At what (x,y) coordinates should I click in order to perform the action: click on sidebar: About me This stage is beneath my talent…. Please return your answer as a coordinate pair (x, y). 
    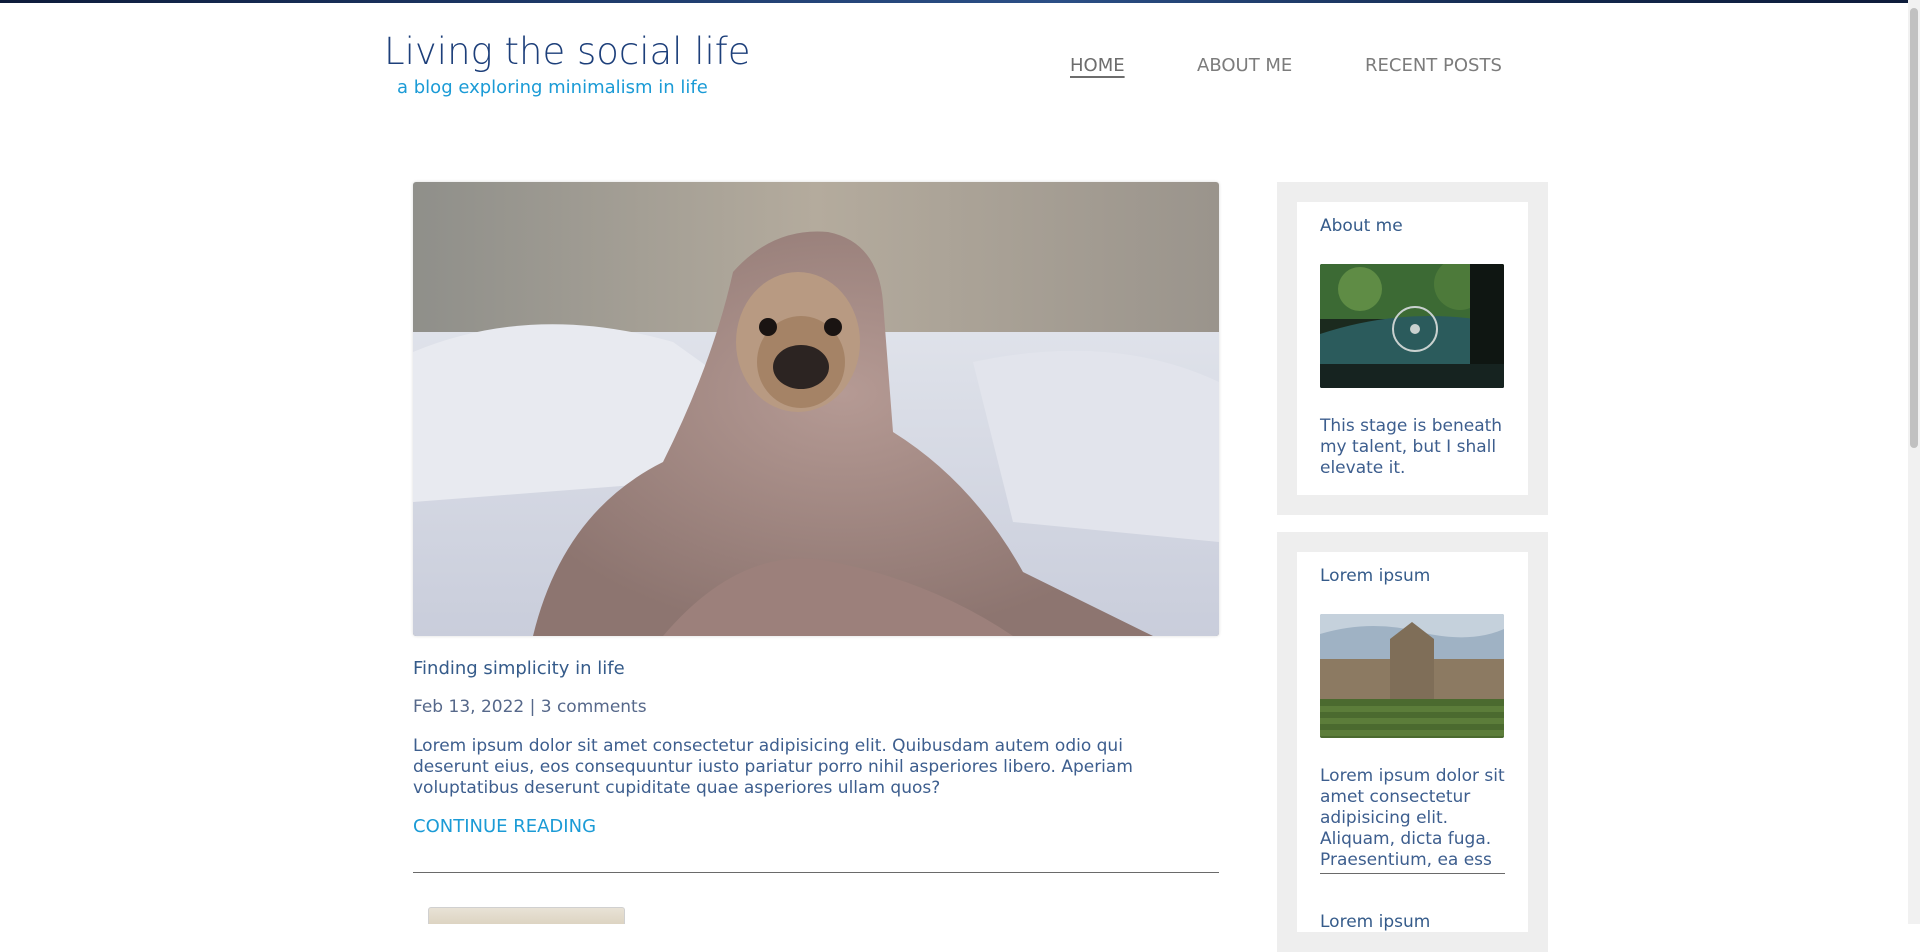
    Looking at the image, I should click on (1412, 567).